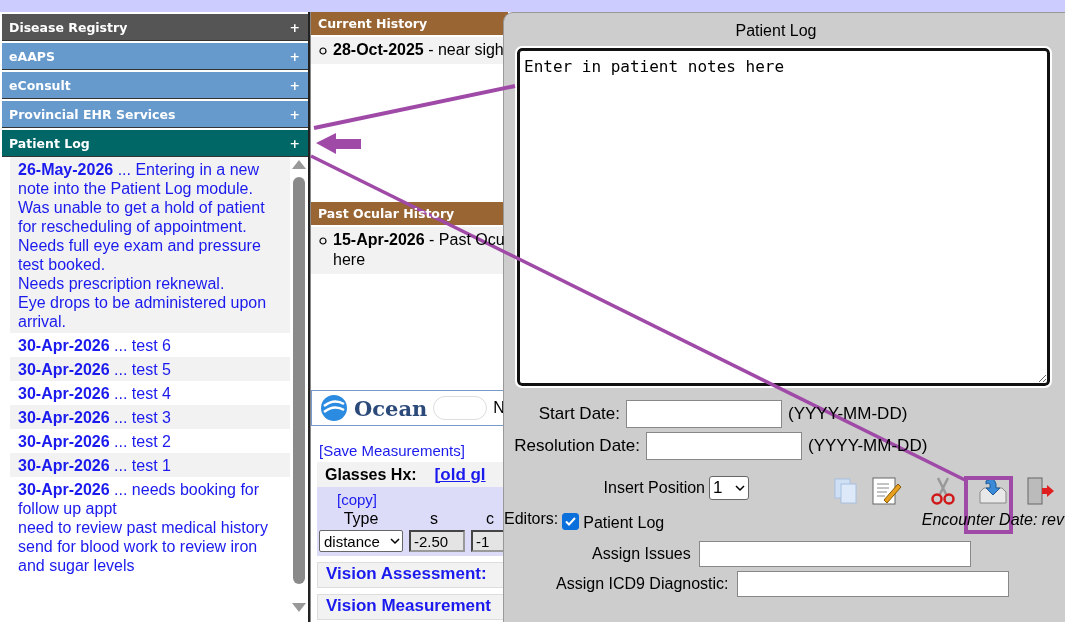 This screenshot has height=622, width=1065. Describe the element at coordinates (1041, 491) in the screenshot. I see `exit-icon` at that location.